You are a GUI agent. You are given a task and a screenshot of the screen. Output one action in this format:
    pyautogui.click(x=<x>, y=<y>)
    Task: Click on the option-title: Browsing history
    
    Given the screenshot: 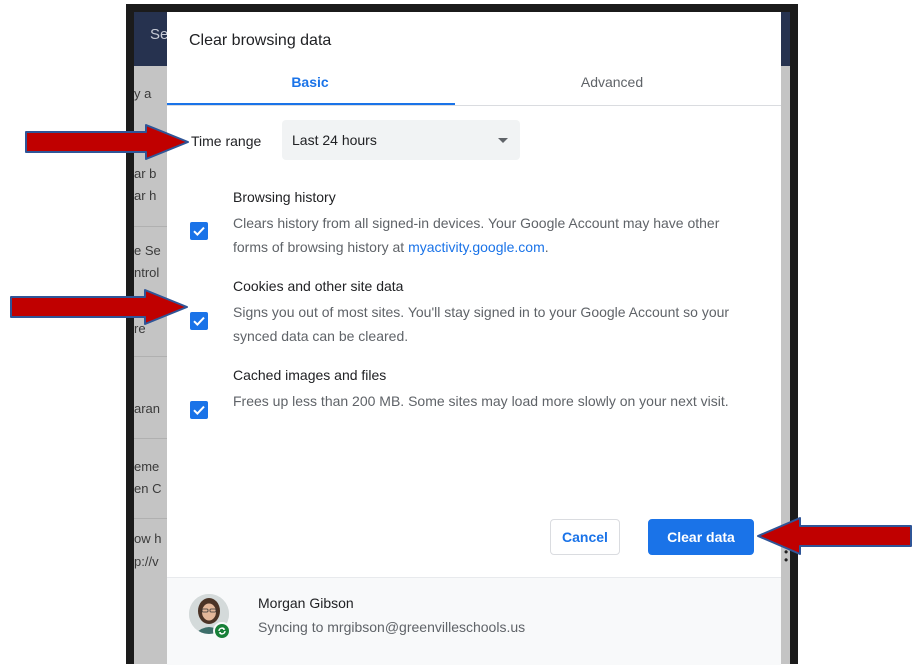 What is the action you would take?
    pyautogui.click(x=284, y=197)
    